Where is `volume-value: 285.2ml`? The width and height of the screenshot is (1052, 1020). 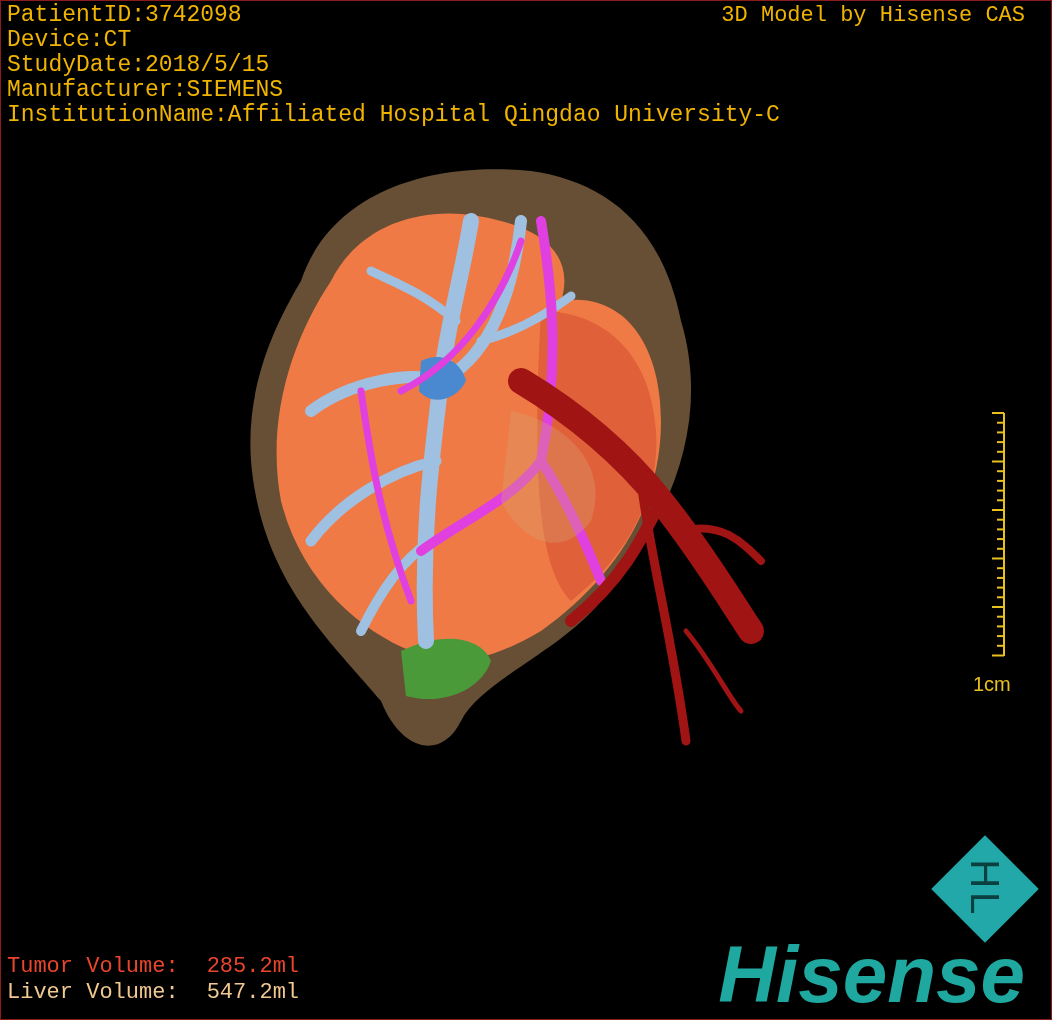 volume-value: 285.2ml is located at coordinates (253, 967).